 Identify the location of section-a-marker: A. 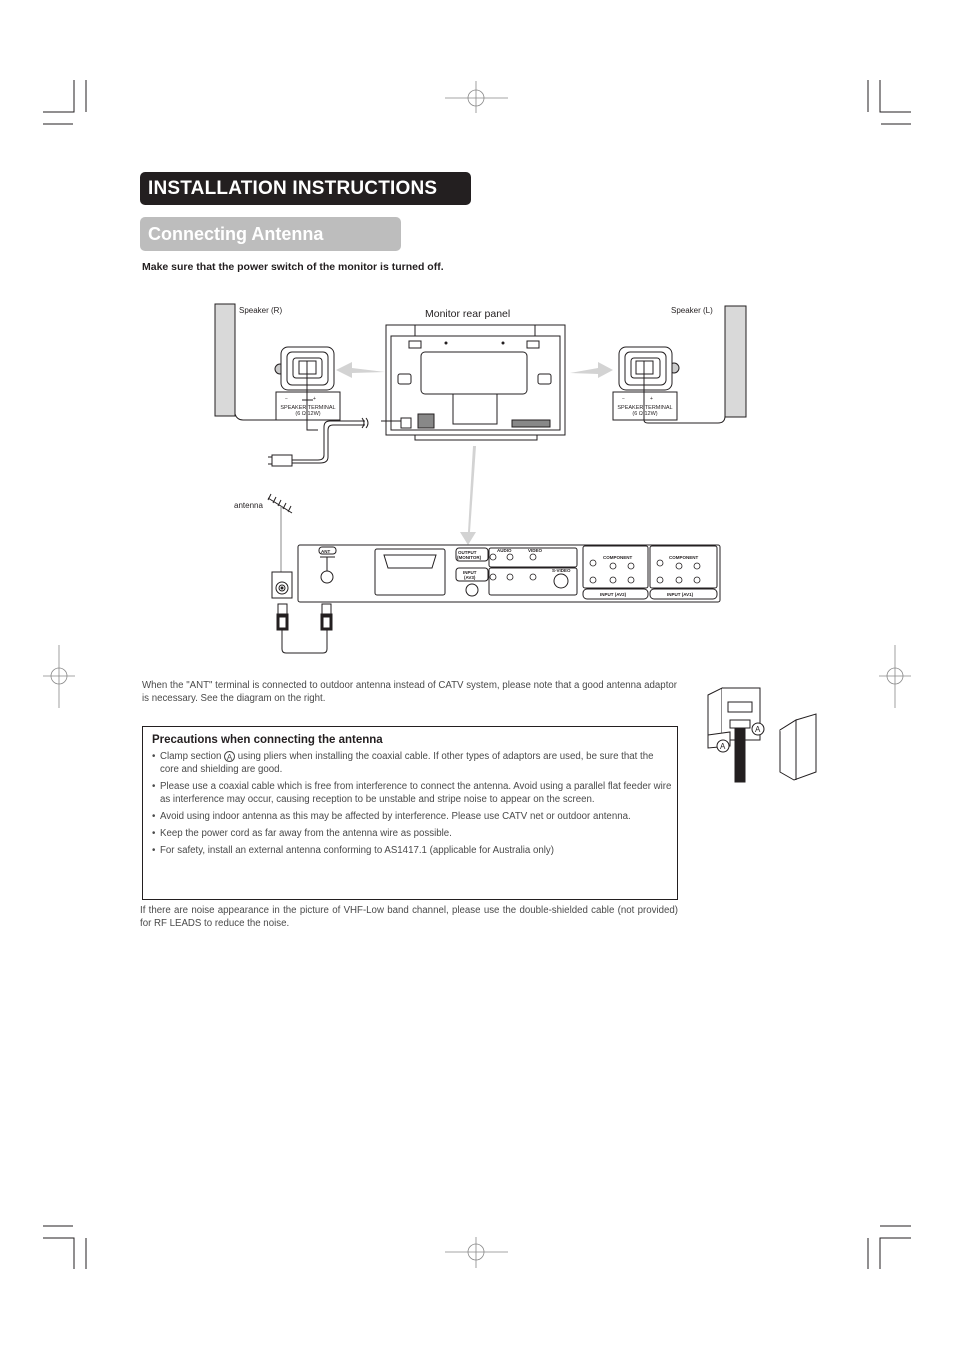
(230, 756).